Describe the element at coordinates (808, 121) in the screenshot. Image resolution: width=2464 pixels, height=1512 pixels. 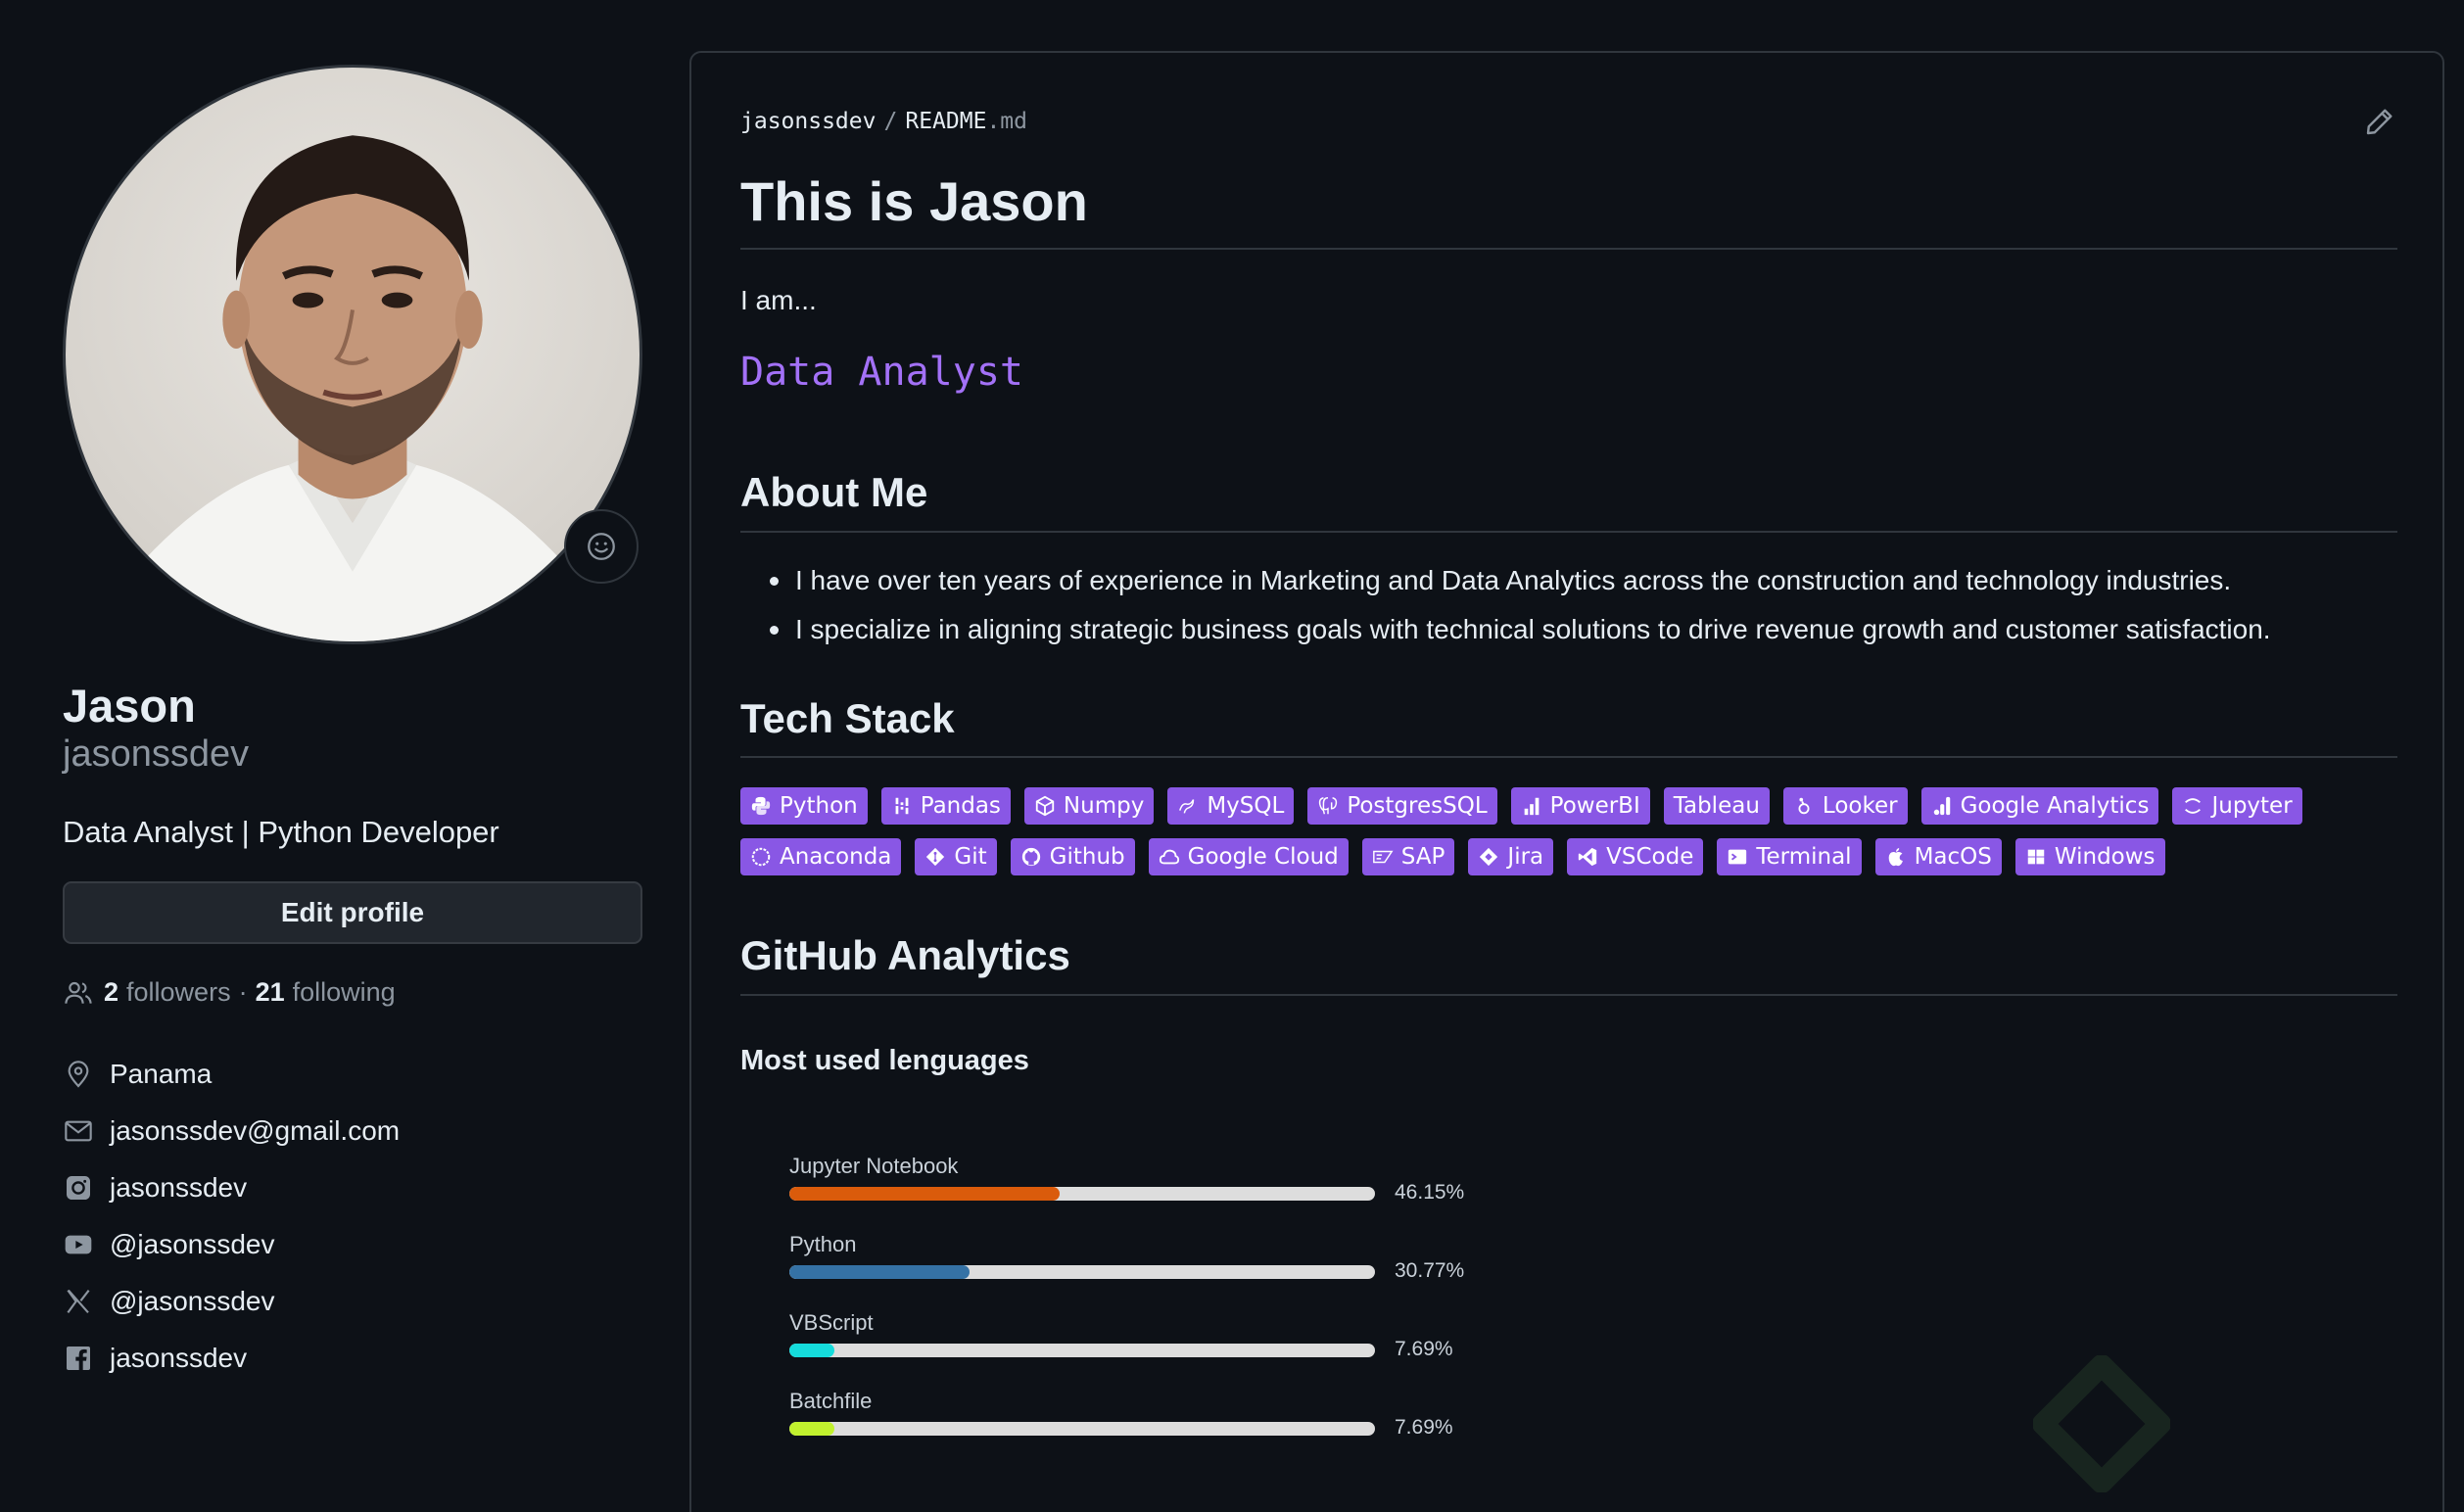
I see `readme-owner-link: jasonssdev` at that location.